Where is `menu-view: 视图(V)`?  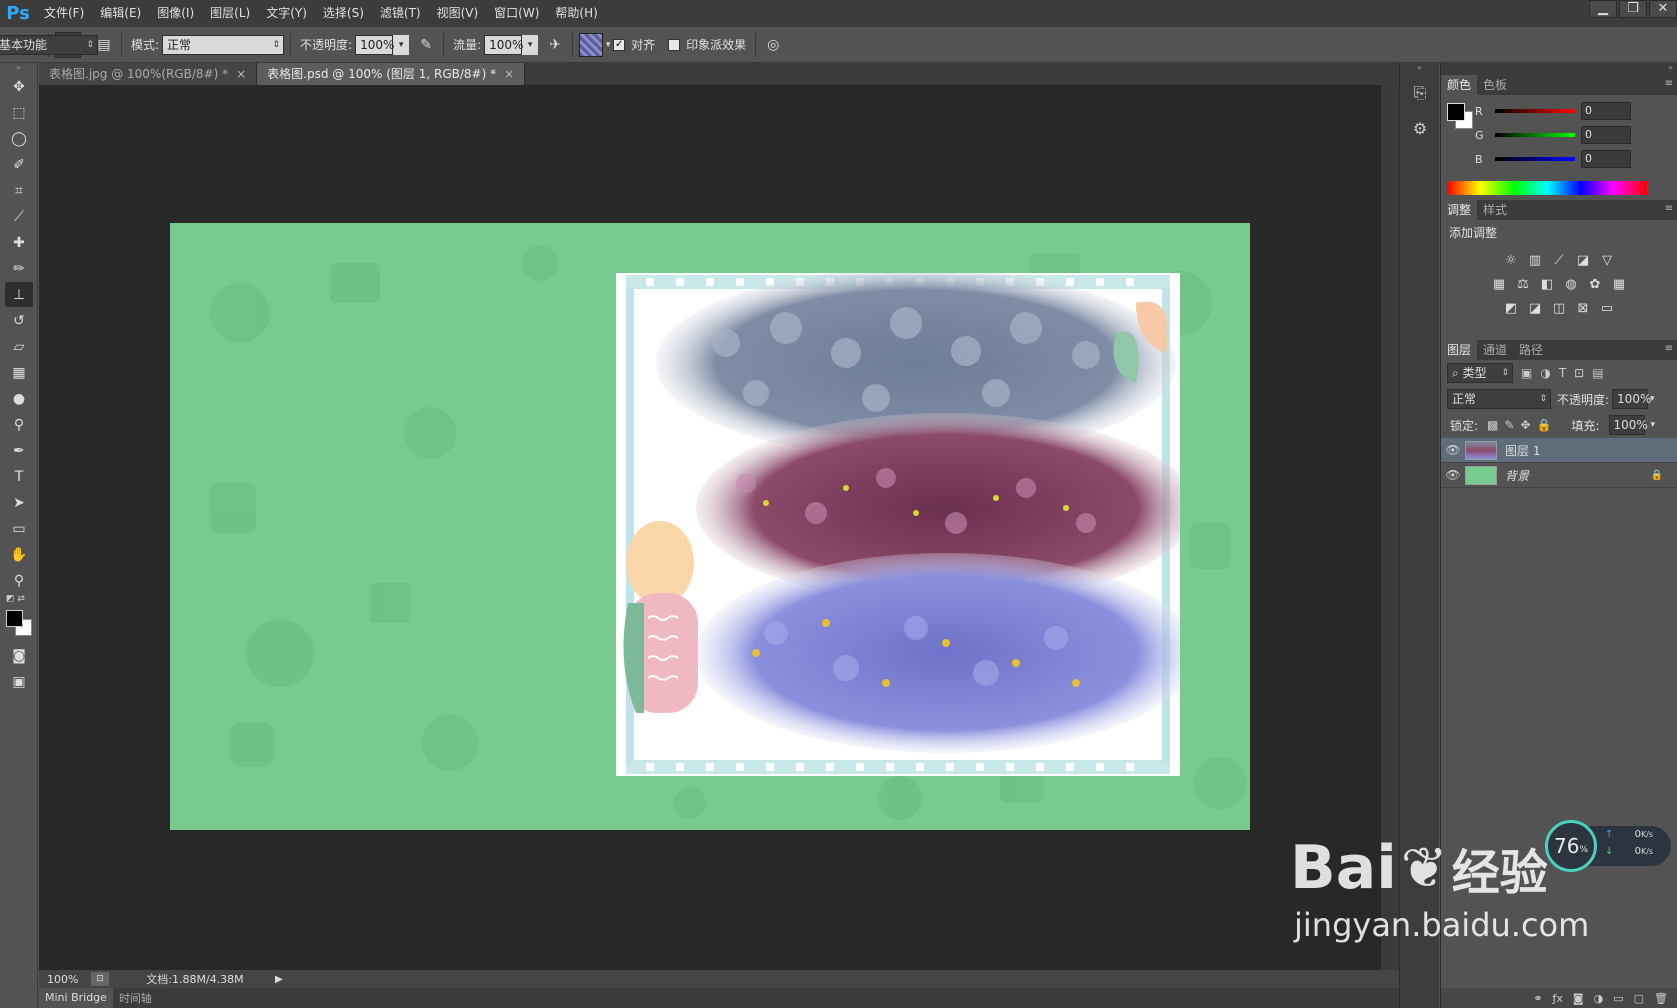 menu-view: 视图(V) is located at coordinates (458, 13).